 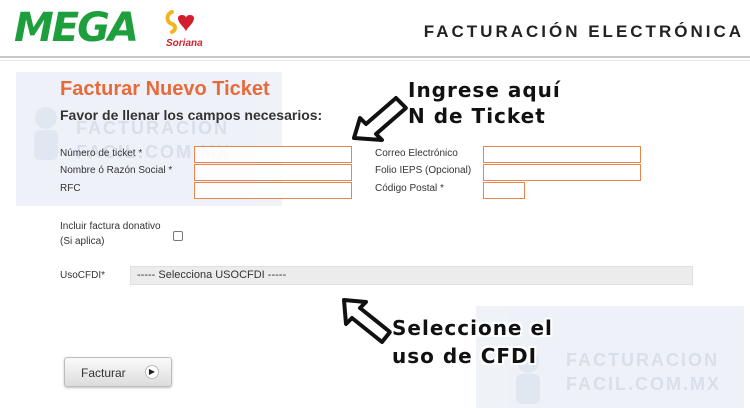 What do you see at coordinates (191, 115) in the screenshot?
I see `form-subtitle: Favor de llenar los campos necesarios:` at bounding box center [191, 115].